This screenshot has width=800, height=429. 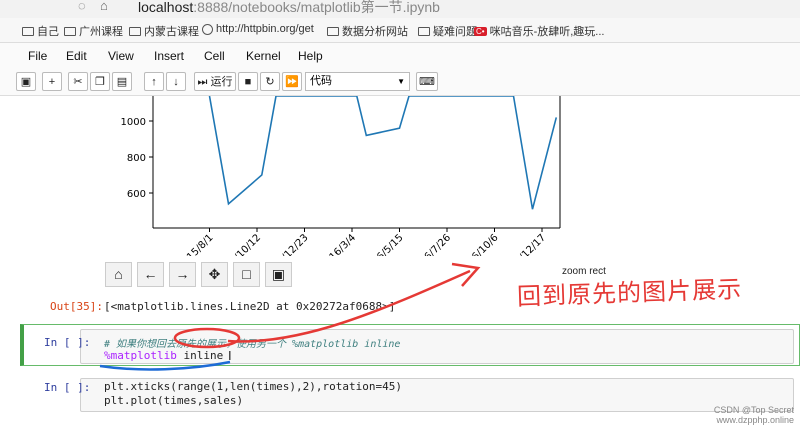 What do you see at coordinates (321, 81) in the screenshot?
I see `cell-type-value: 代码` at bounding box center [321, 81].